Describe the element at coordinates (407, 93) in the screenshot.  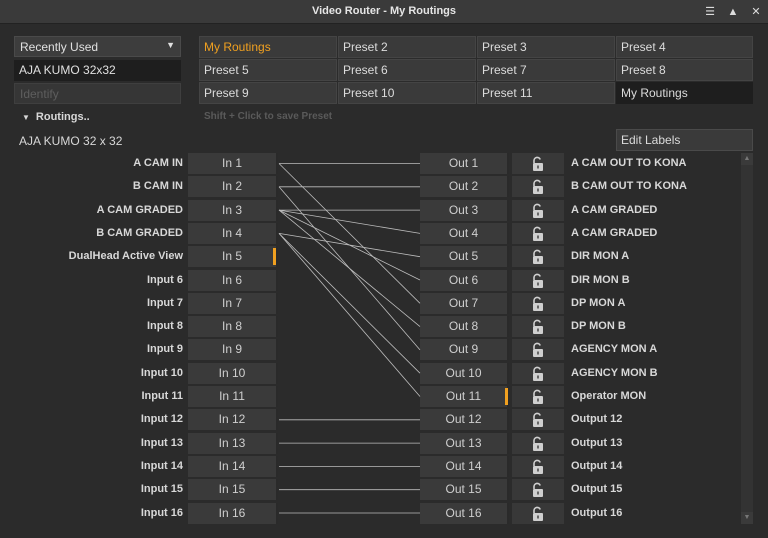
I see `preset-button: Preset 10` at that location.